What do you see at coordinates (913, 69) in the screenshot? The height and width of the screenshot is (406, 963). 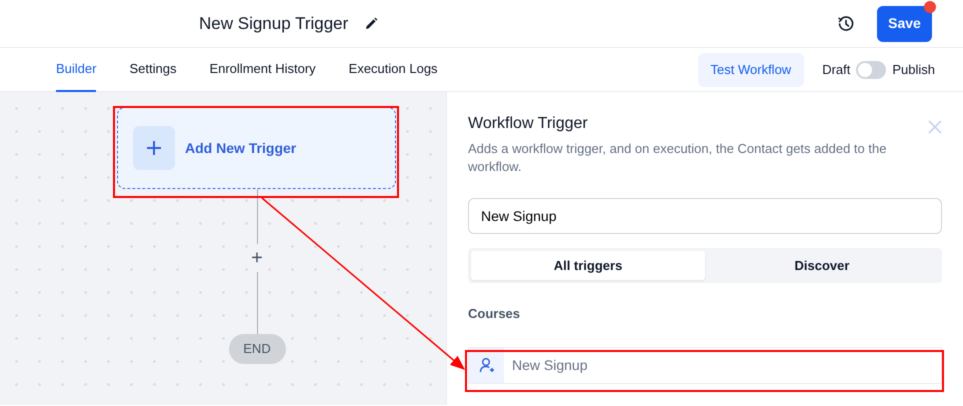 I see `publish-label: Publish` at bounding box center [913, 69].